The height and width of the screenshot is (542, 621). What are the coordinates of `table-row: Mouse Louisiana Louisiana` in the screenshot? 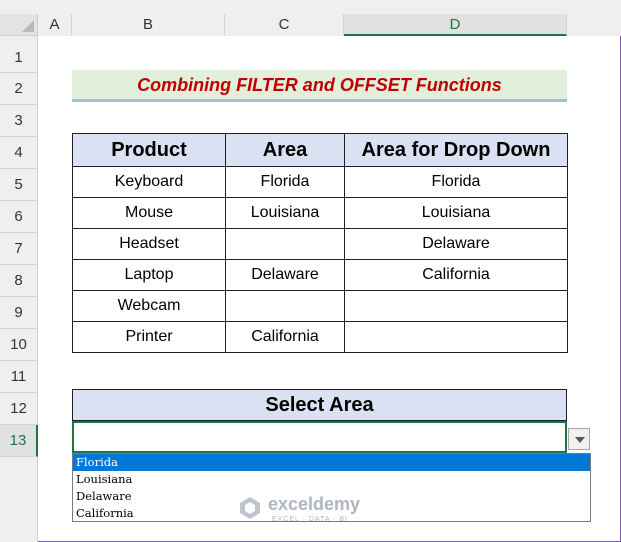 It's located at (320, 213).